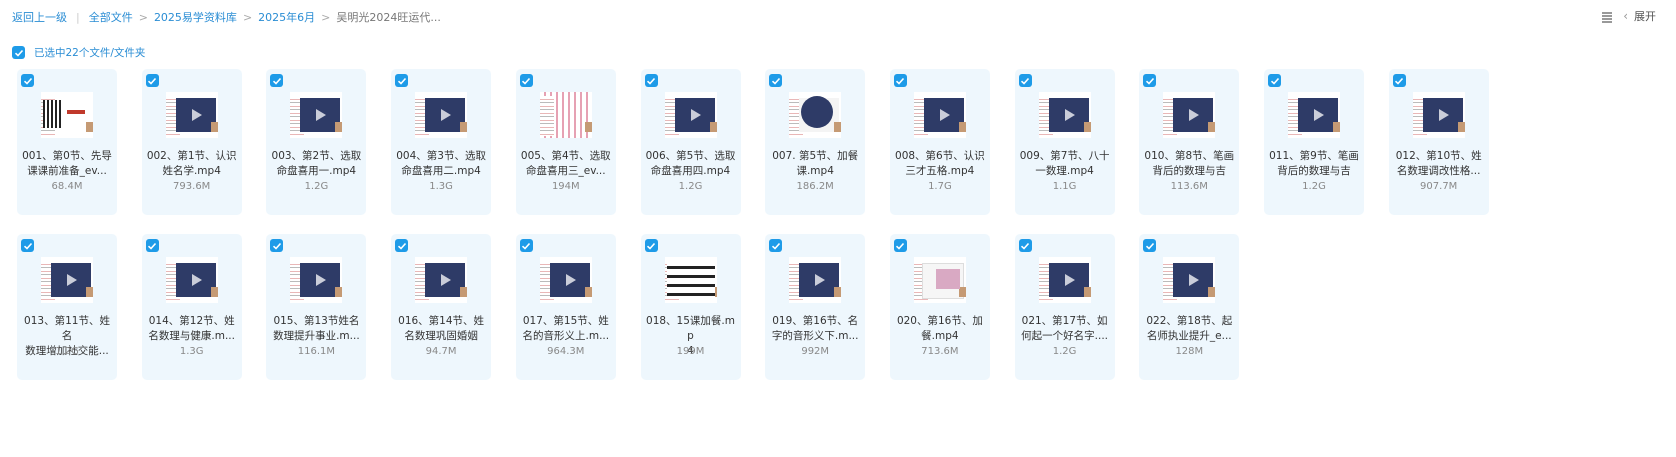  Describe the element at coordinates (316, 164) in the screenshot. I see `file-name: 003、第2节、选取 命盘喜用一.mp4` at that location.